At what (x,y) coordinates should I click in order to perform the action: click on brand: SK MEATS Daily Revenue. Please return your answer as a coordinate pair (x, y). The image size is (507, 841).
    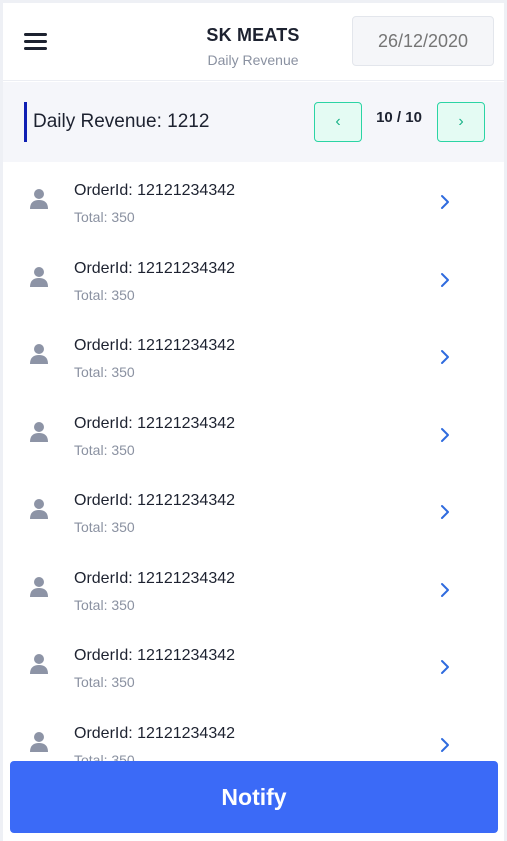
    Looking at the image, I should click on (253, 46).